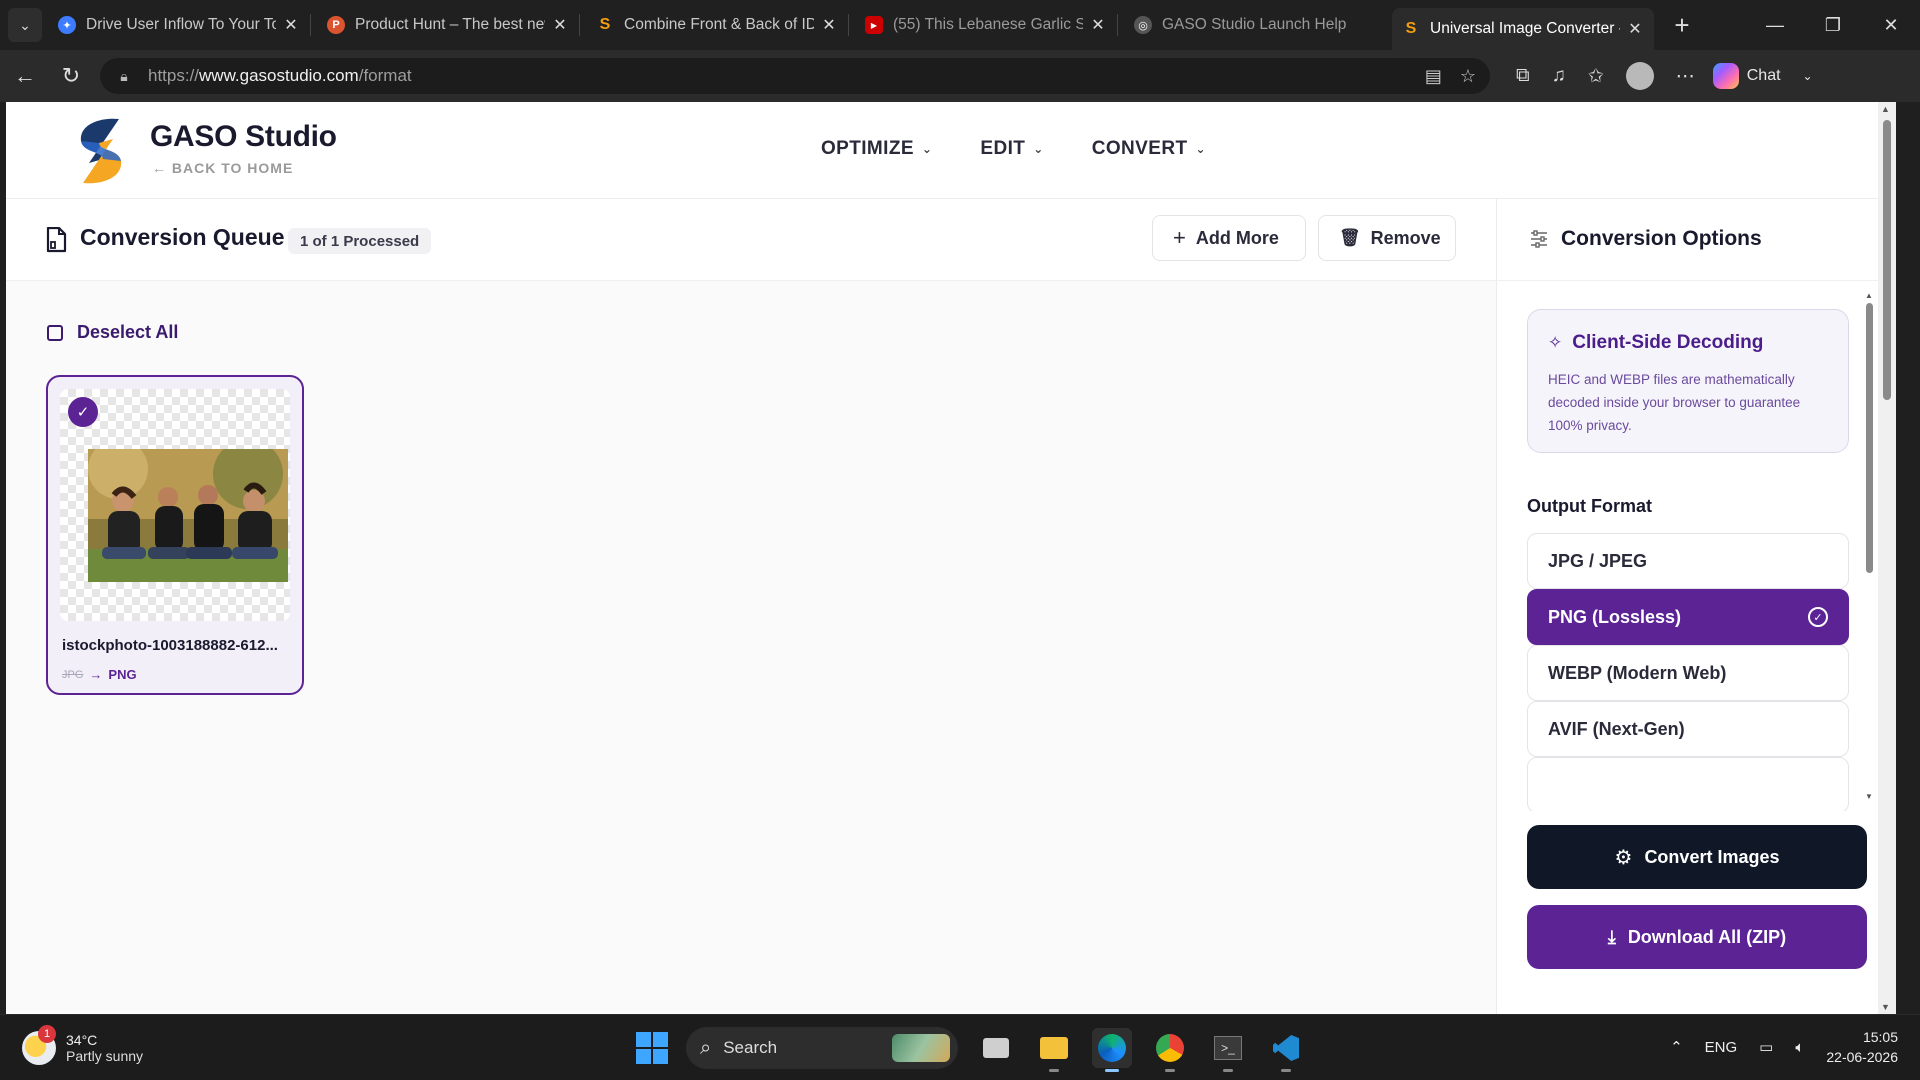  What do you see at coordinates (279, 75) in the screenshot?
I see `url-host: www.gasostudio.com` at bounding box center [279, 75].